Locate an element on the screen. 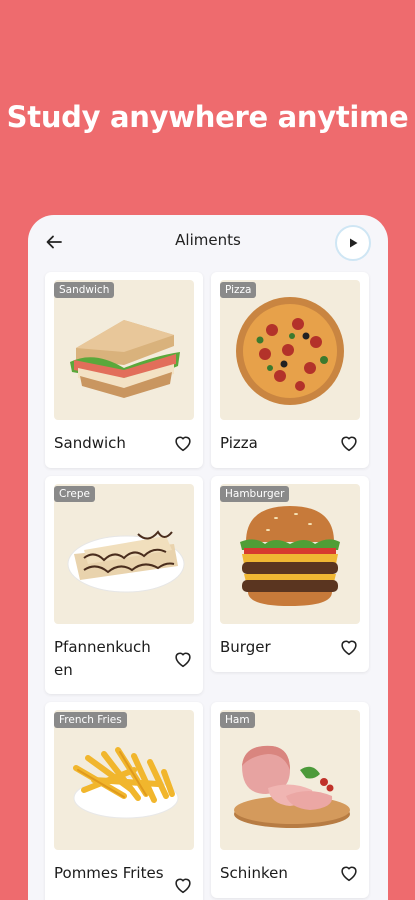  item-name: Pommes Frites is located at coordinates (109, 873).